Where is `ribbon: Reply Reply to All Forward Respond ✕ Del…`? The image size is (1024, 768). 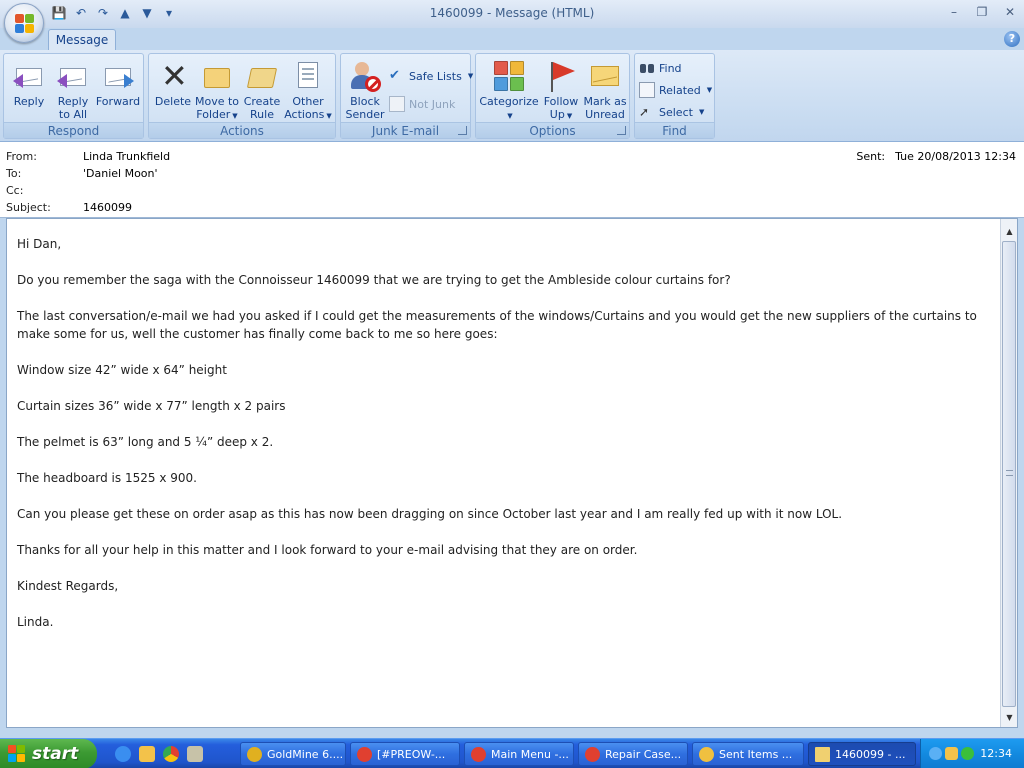
ribbon: Reply Reply to All Forward Respond ✕ Del… is located at coordinates (512, 96).